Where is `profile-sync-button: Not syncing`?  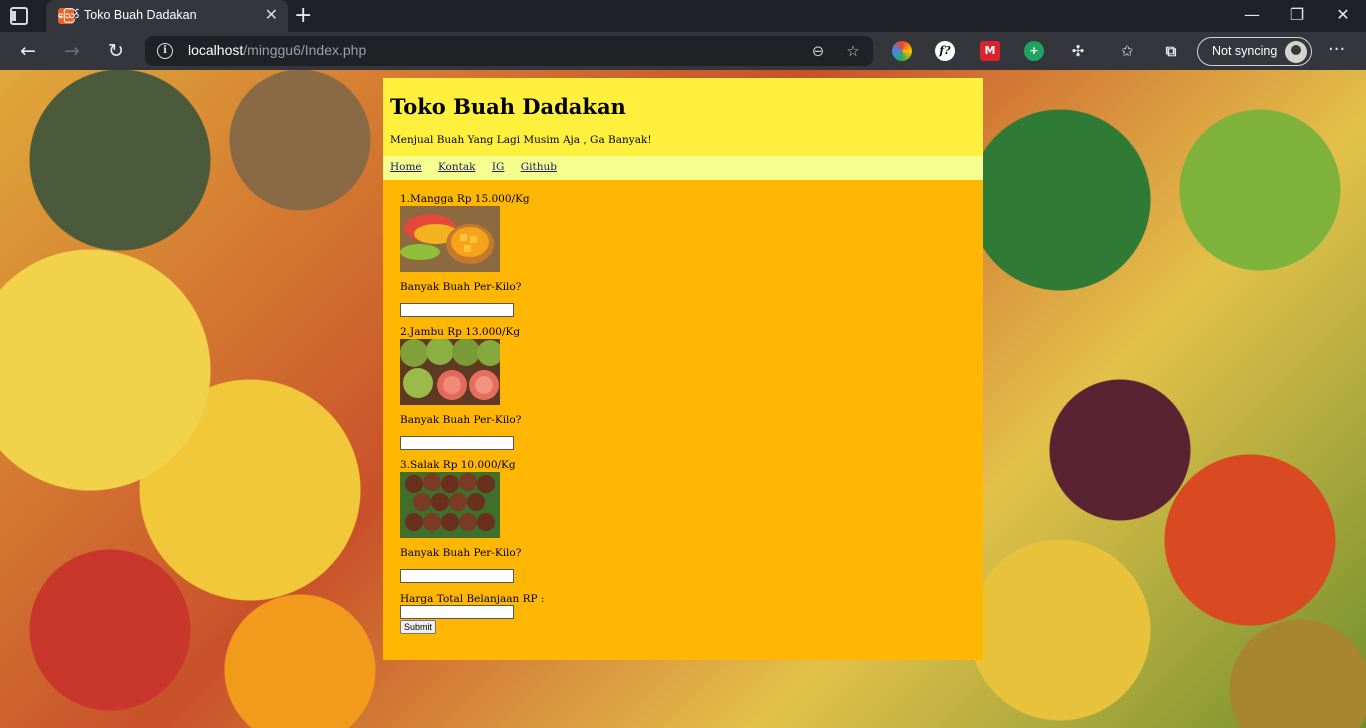
profile-sync-button: Not syncing is located at coordinates (1254, 51).